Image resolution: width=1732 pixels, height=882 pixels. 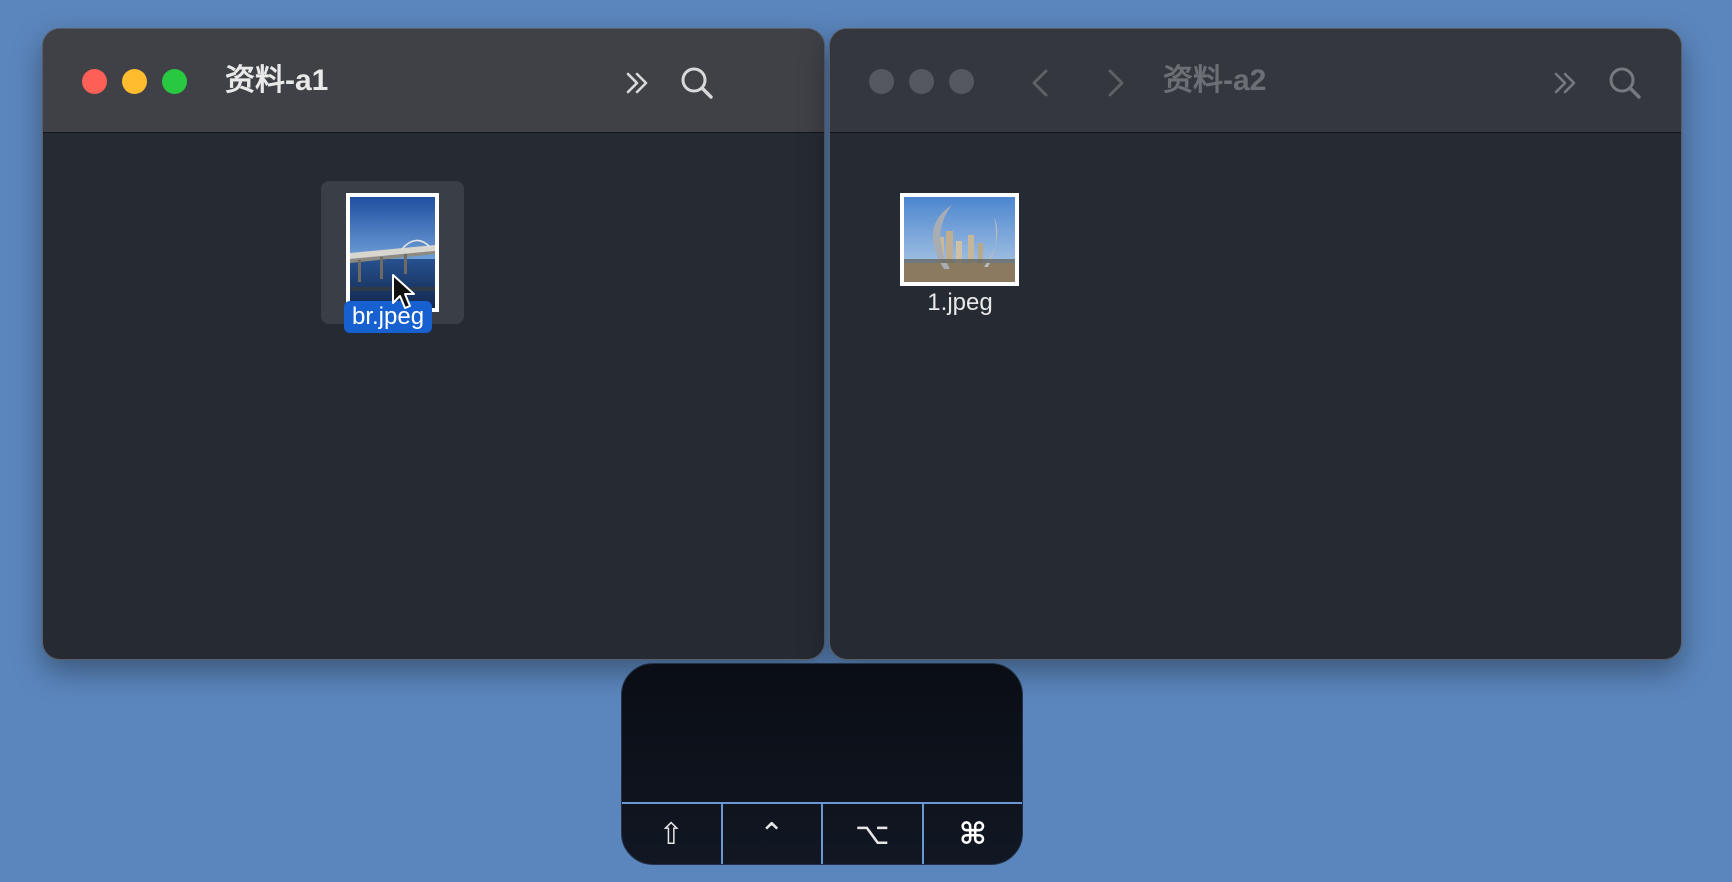 What do you see at coordinates (433, 81) in the screenshot?
I see `titlebar: 资料-a1` at bounding box center [433, 81].